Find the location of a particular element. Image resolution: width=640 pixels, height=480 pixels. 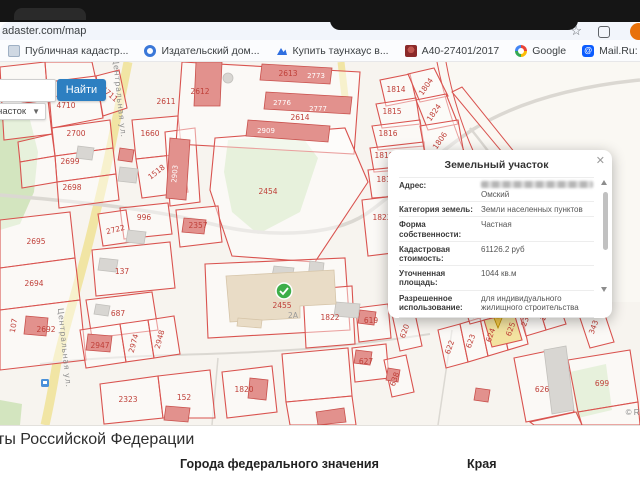

store-marker-icon is located at coordinates (284, 291).